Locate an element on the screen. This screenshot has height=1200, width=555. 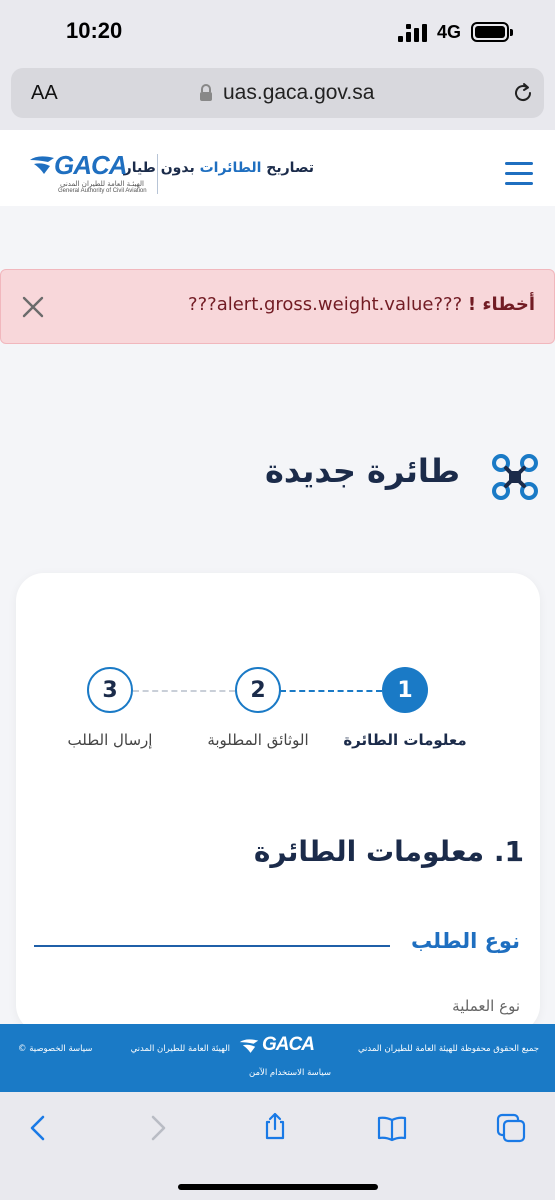
cellular-signal-icon is located at coordinates (412, 33).